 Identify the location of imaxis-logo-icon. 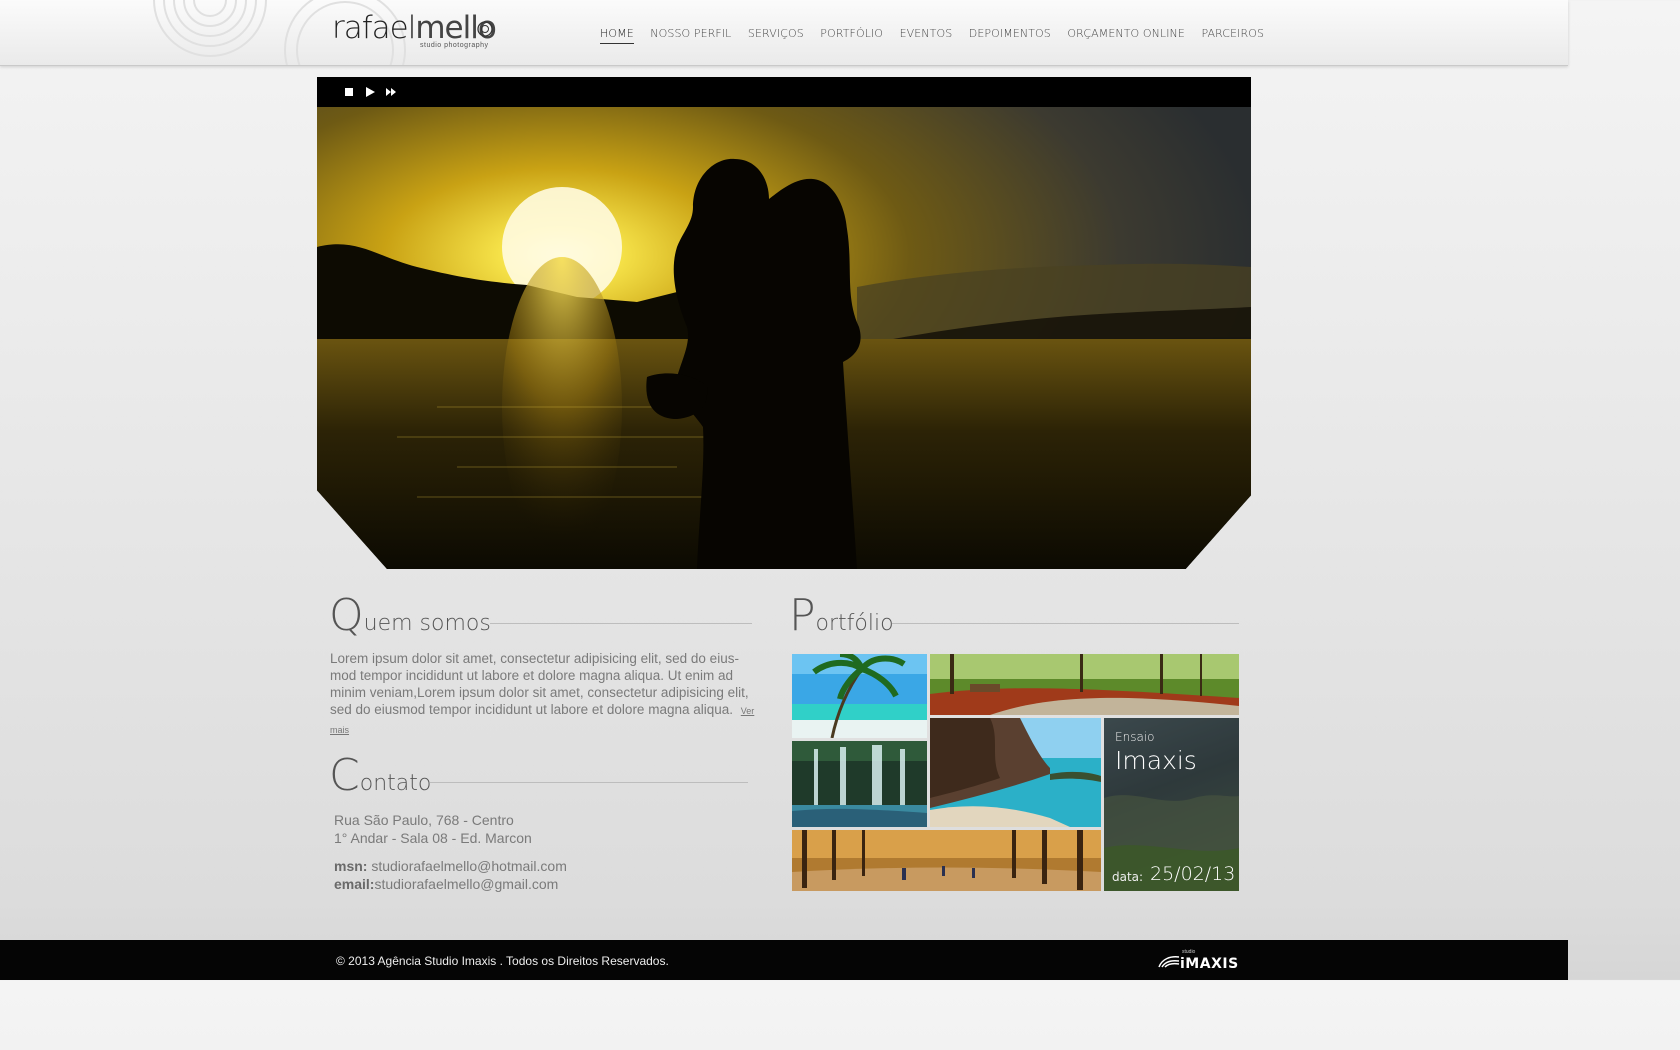
(1169, 962).